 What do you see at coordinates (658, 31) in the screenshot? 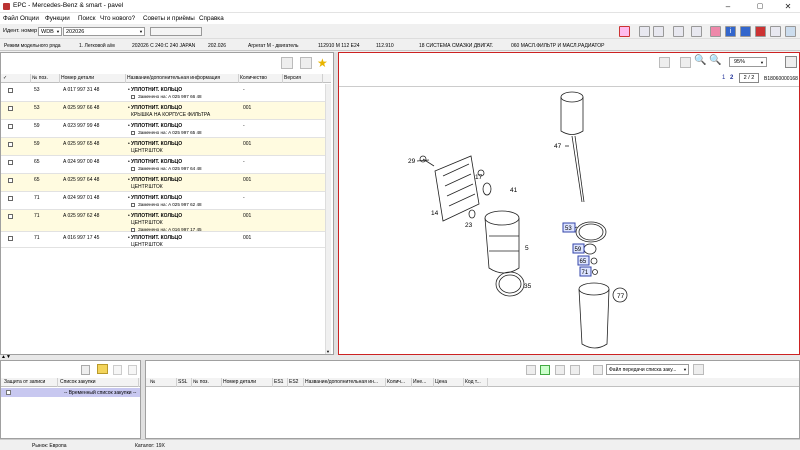
I see `edit-icon` at bounding box center [658, 31].